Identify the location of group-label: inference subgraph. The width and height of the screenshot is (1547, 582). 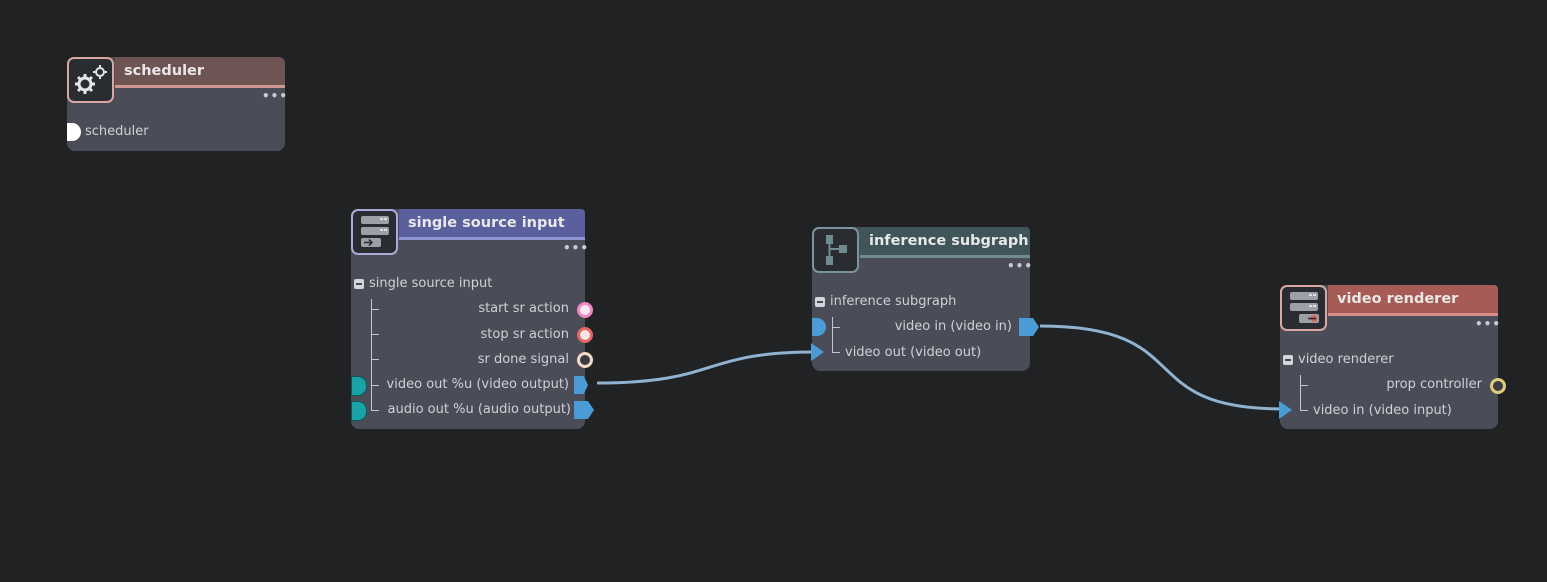
(893, 301).